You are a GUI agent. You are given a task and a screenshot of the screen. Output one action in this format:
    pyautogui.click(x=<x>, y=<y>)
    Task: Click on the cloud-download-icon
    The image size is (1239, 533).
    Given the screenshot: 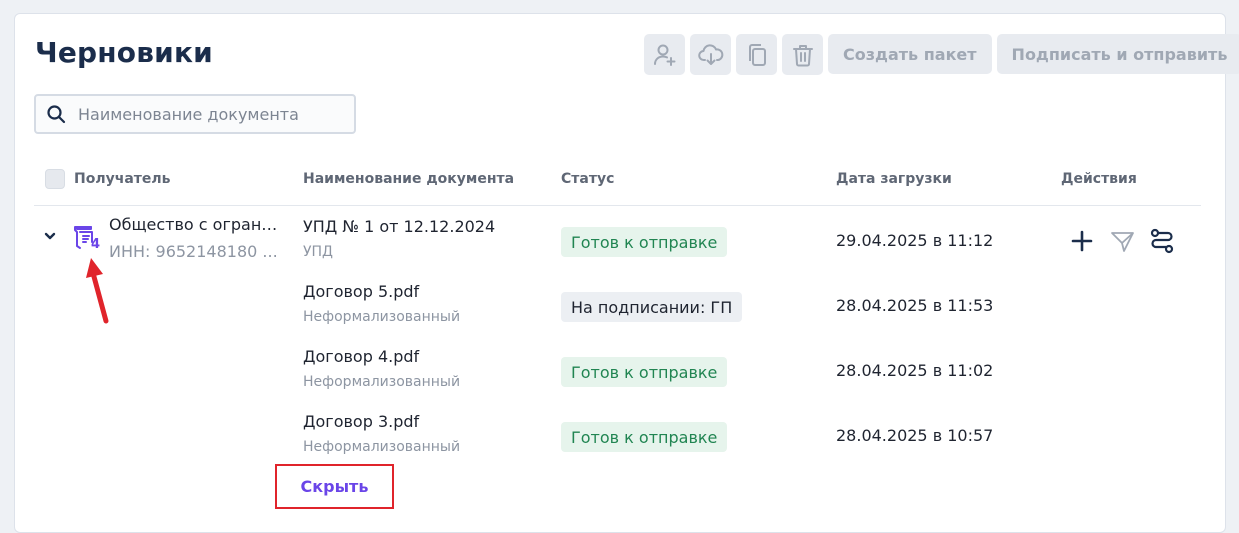 What is the action you would take?
    pyautogui.click(x=710, y=54)
    